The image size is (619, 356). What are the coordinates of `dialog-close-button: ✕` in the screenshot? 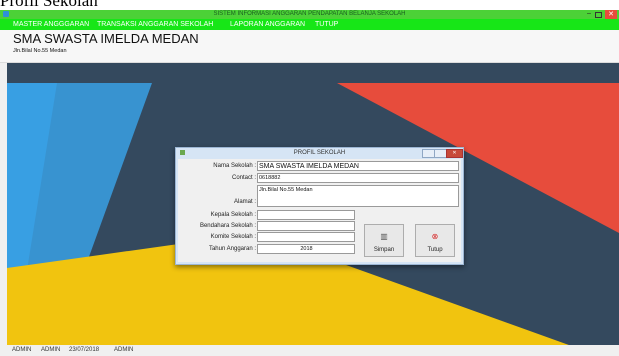 It's located at (454, 153).